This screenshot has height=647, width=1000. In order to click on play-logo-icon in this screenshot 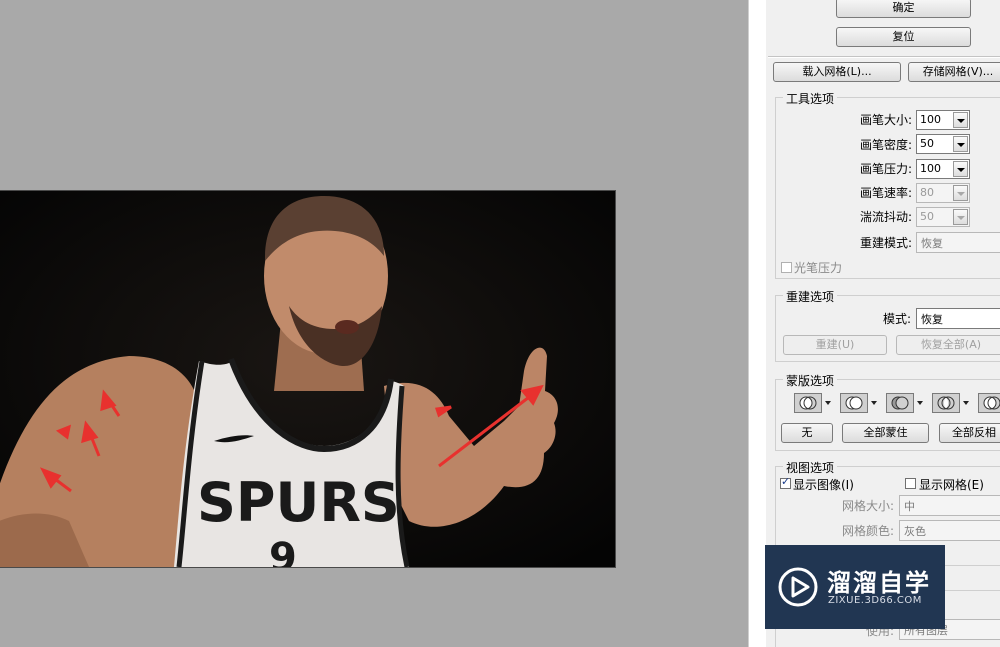, I will do `click(798, 587)`.